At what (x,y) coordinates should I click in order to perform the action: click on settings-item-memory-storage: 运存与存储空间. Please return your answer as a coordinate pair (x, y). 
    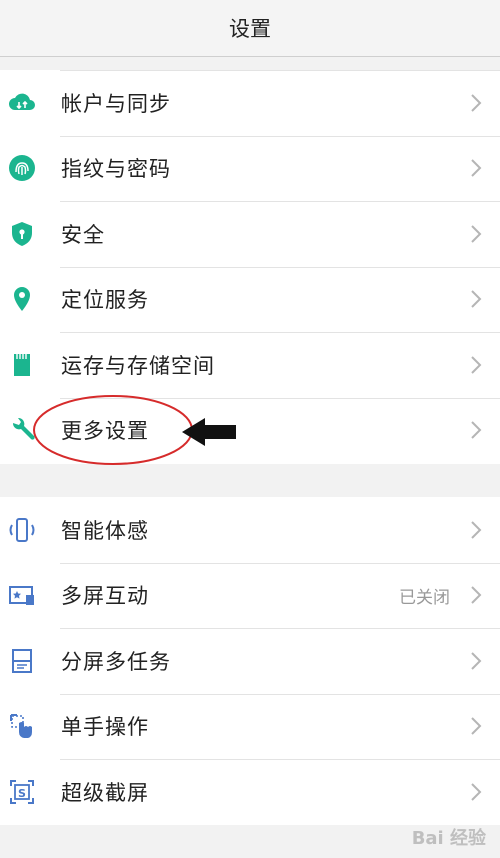
    Looking at the image, I should click on (250, 365).